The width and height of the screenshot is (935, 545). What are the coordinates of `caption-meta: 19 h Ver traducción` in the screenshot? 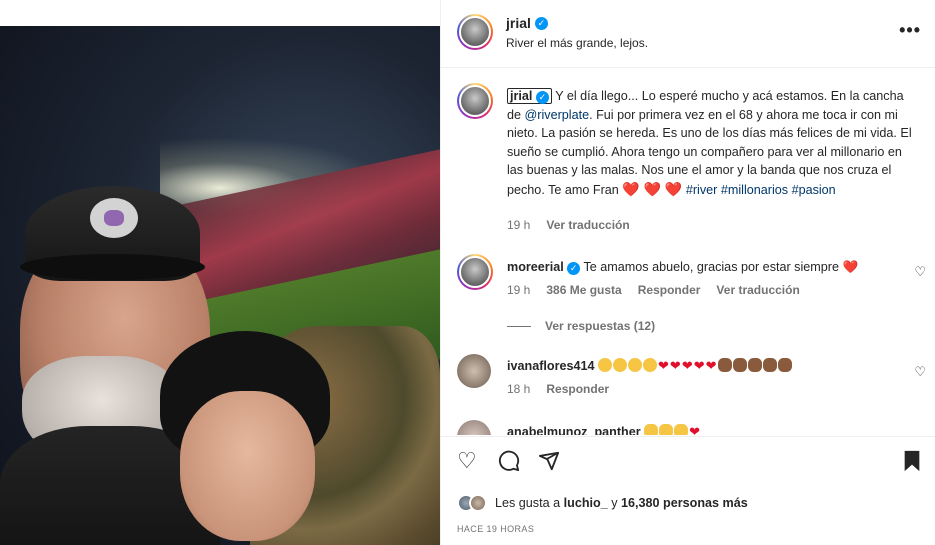 It's located at (568, 225).